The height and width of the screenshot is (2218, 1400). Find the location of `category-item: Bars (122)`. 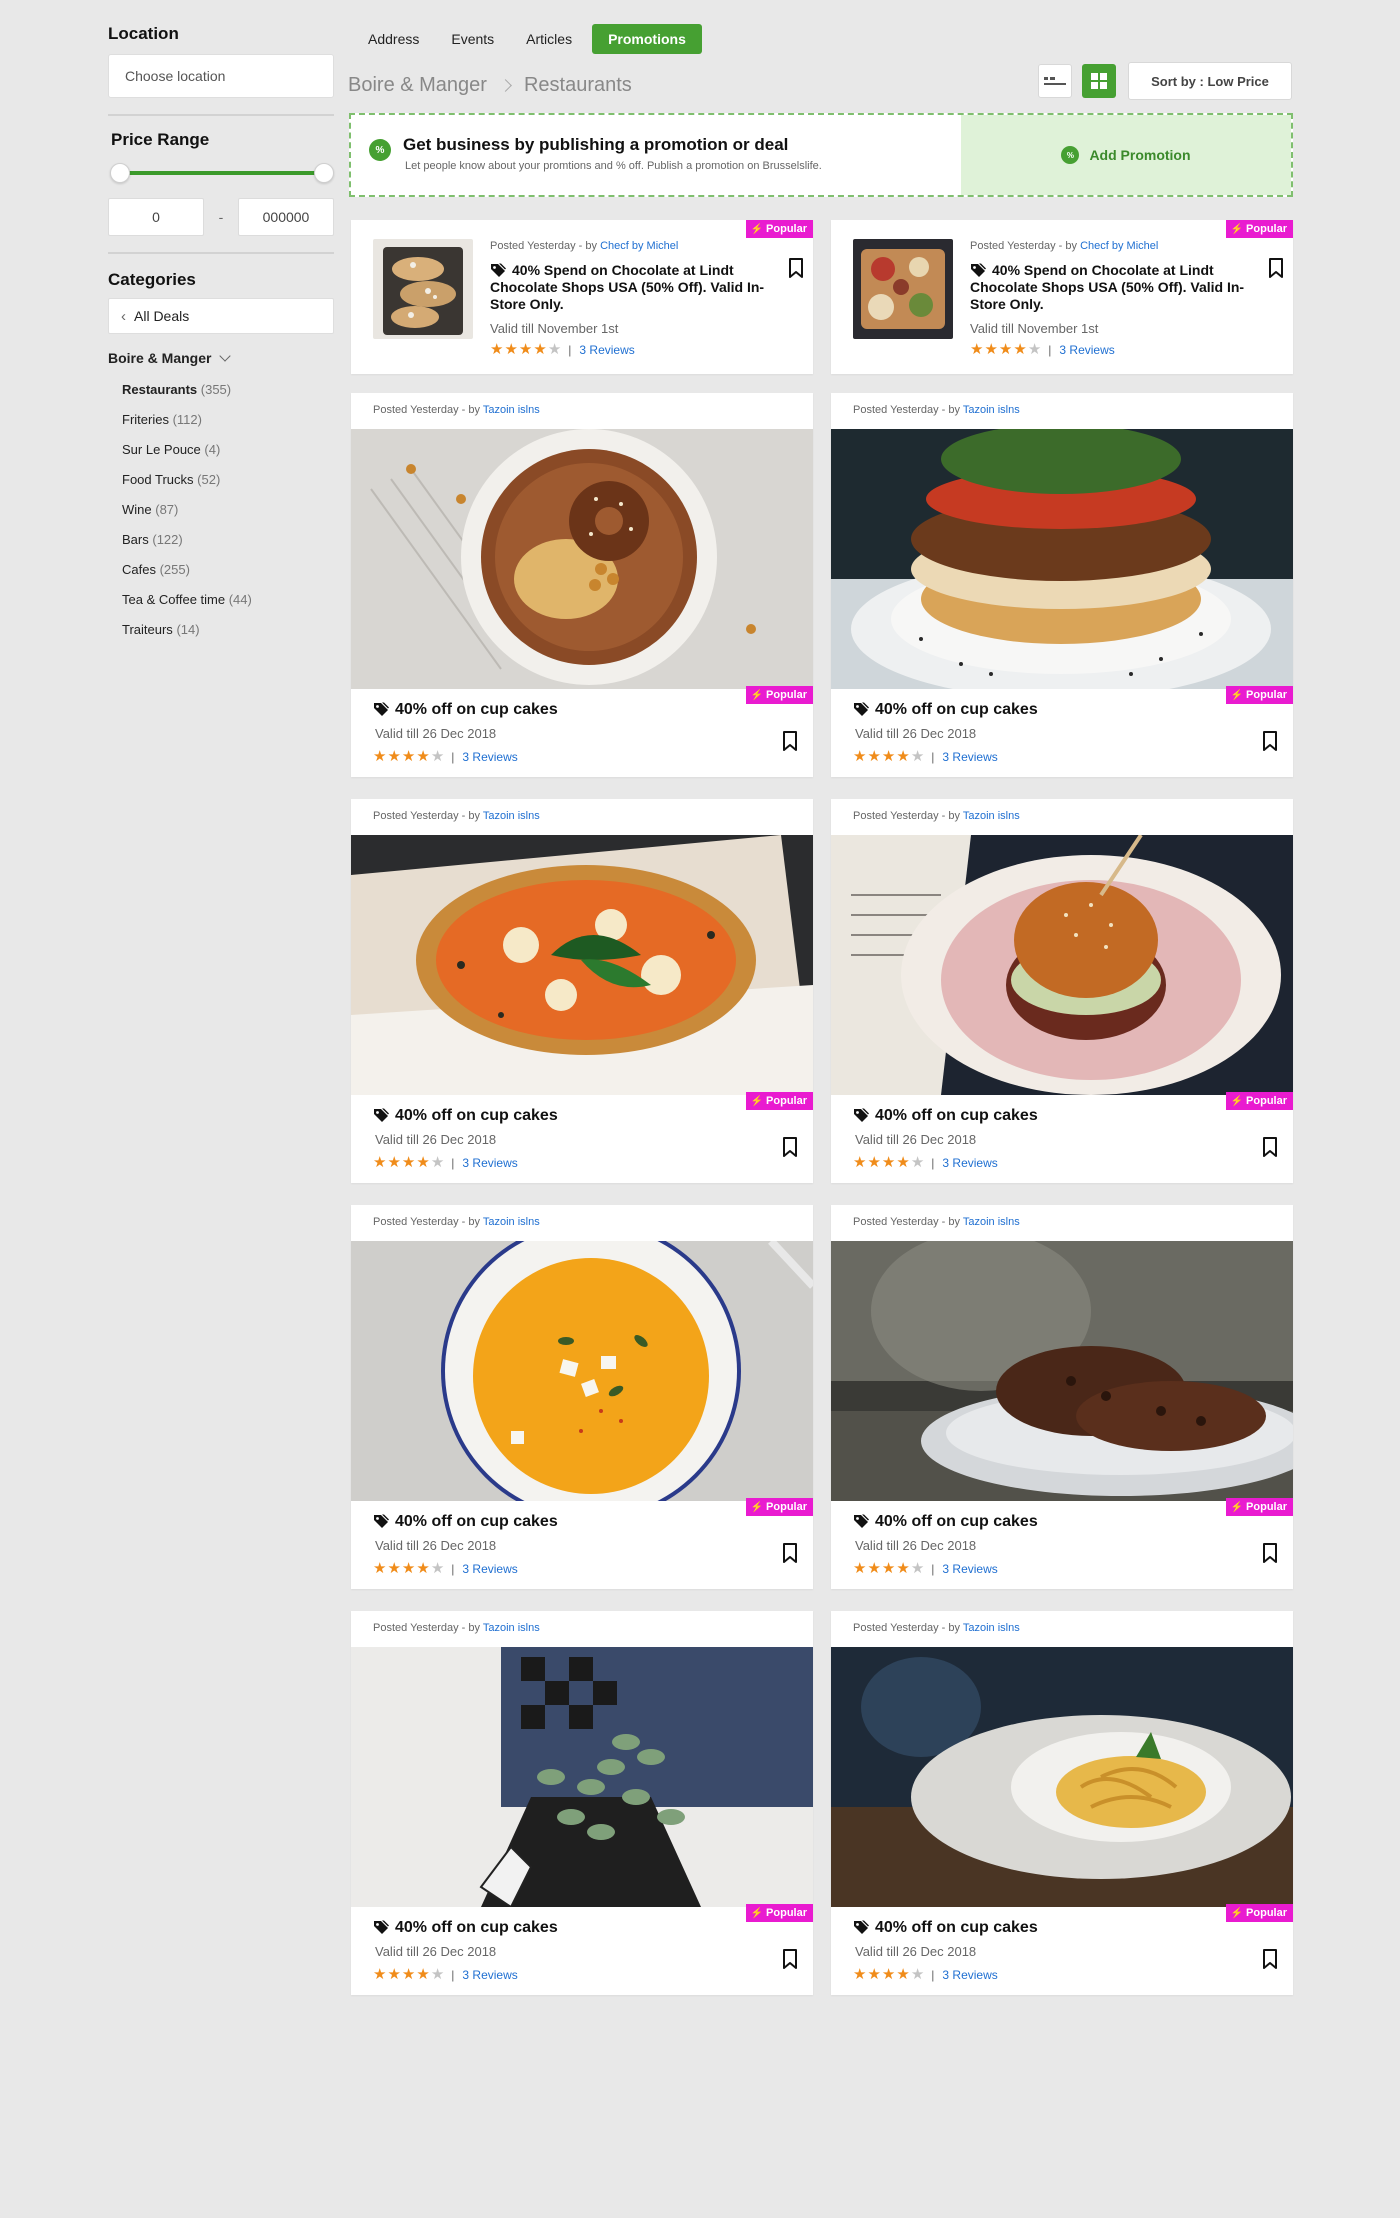

category-item: Bars (122) is located at coordinates (228, 547).